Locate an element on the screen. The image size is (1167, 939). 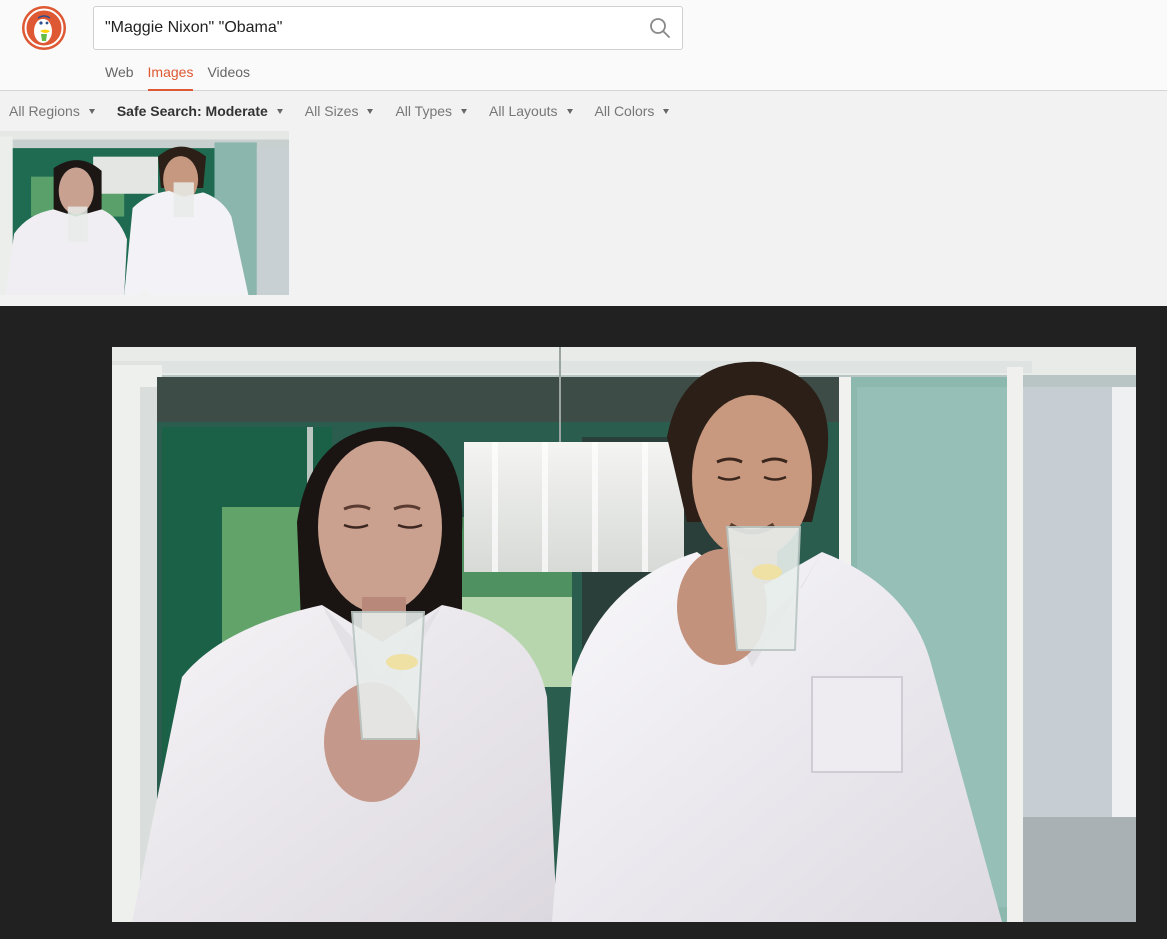
filter-safe-search-label: Safe Search: Moderate is located at coordinates (192, 111).